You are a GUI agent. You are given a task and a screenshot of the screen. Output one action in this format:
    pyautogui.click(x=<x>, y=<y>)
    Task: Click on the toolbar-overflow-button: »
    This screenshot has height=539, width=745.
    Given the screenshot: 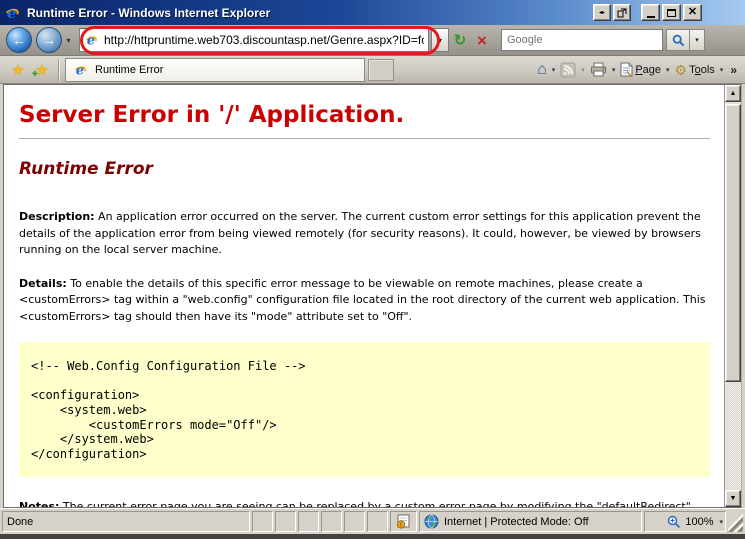 What is the action you would take?
    pyautogui.click(x=733, y=70)
    